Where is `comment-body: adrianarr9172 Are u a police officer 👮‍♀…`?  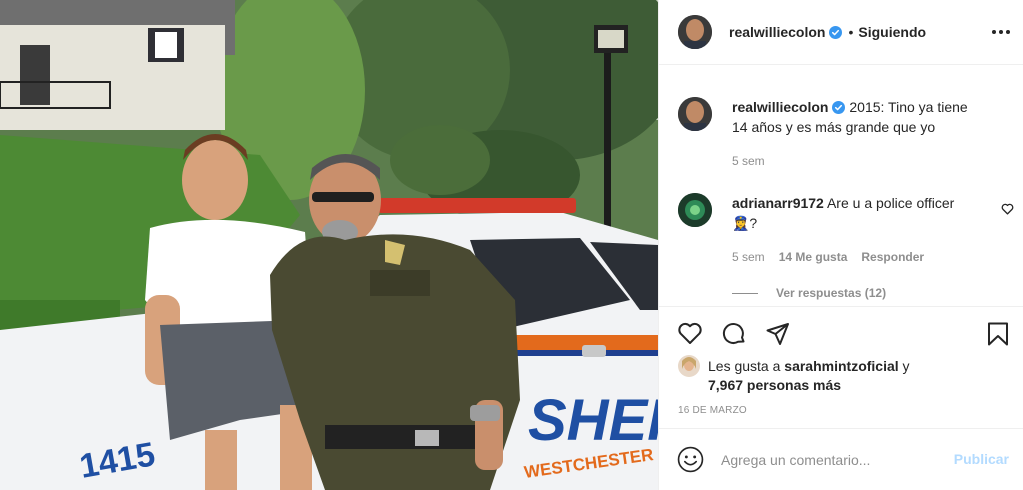 comment-body: adrianarr9172 Are u a police officer 👮‍♀… is located at coordinates (852, 230).